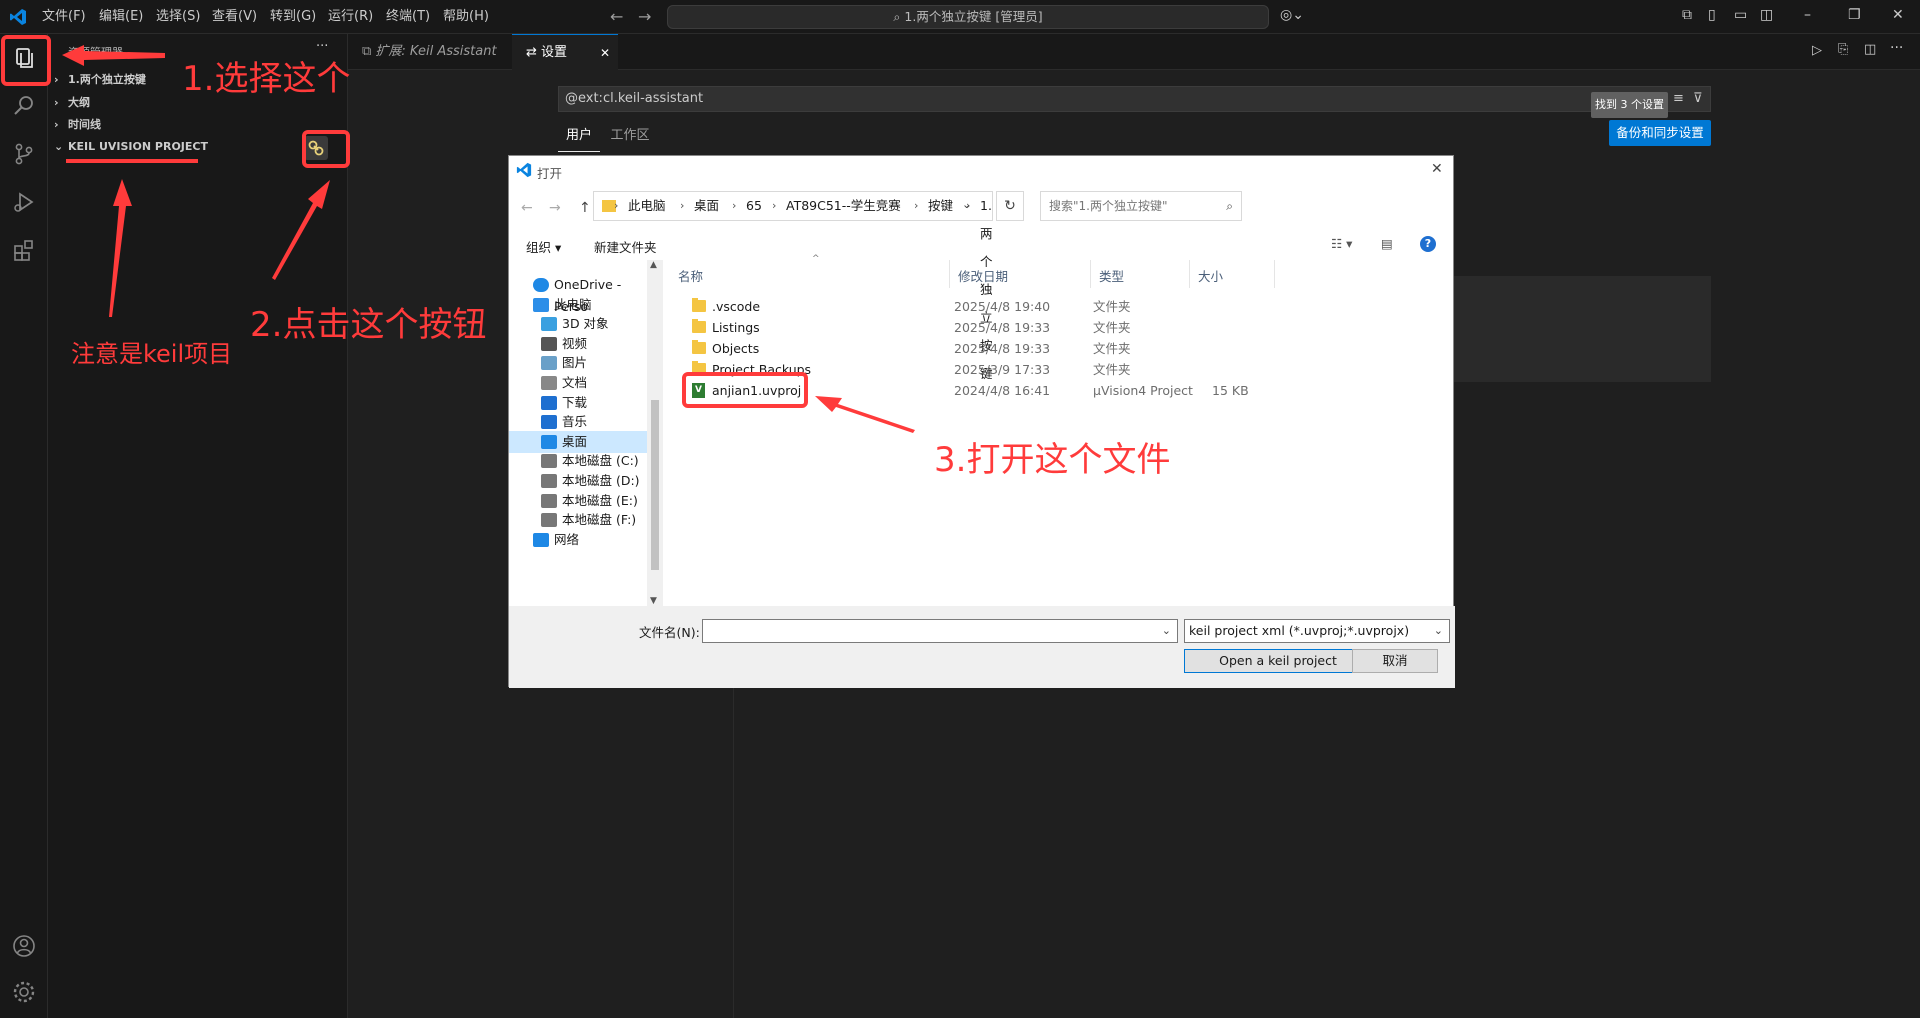 The image size is (1920, 1018). I want to click on annotation-keil-note: 注意是keil项目, so click(152, 354).